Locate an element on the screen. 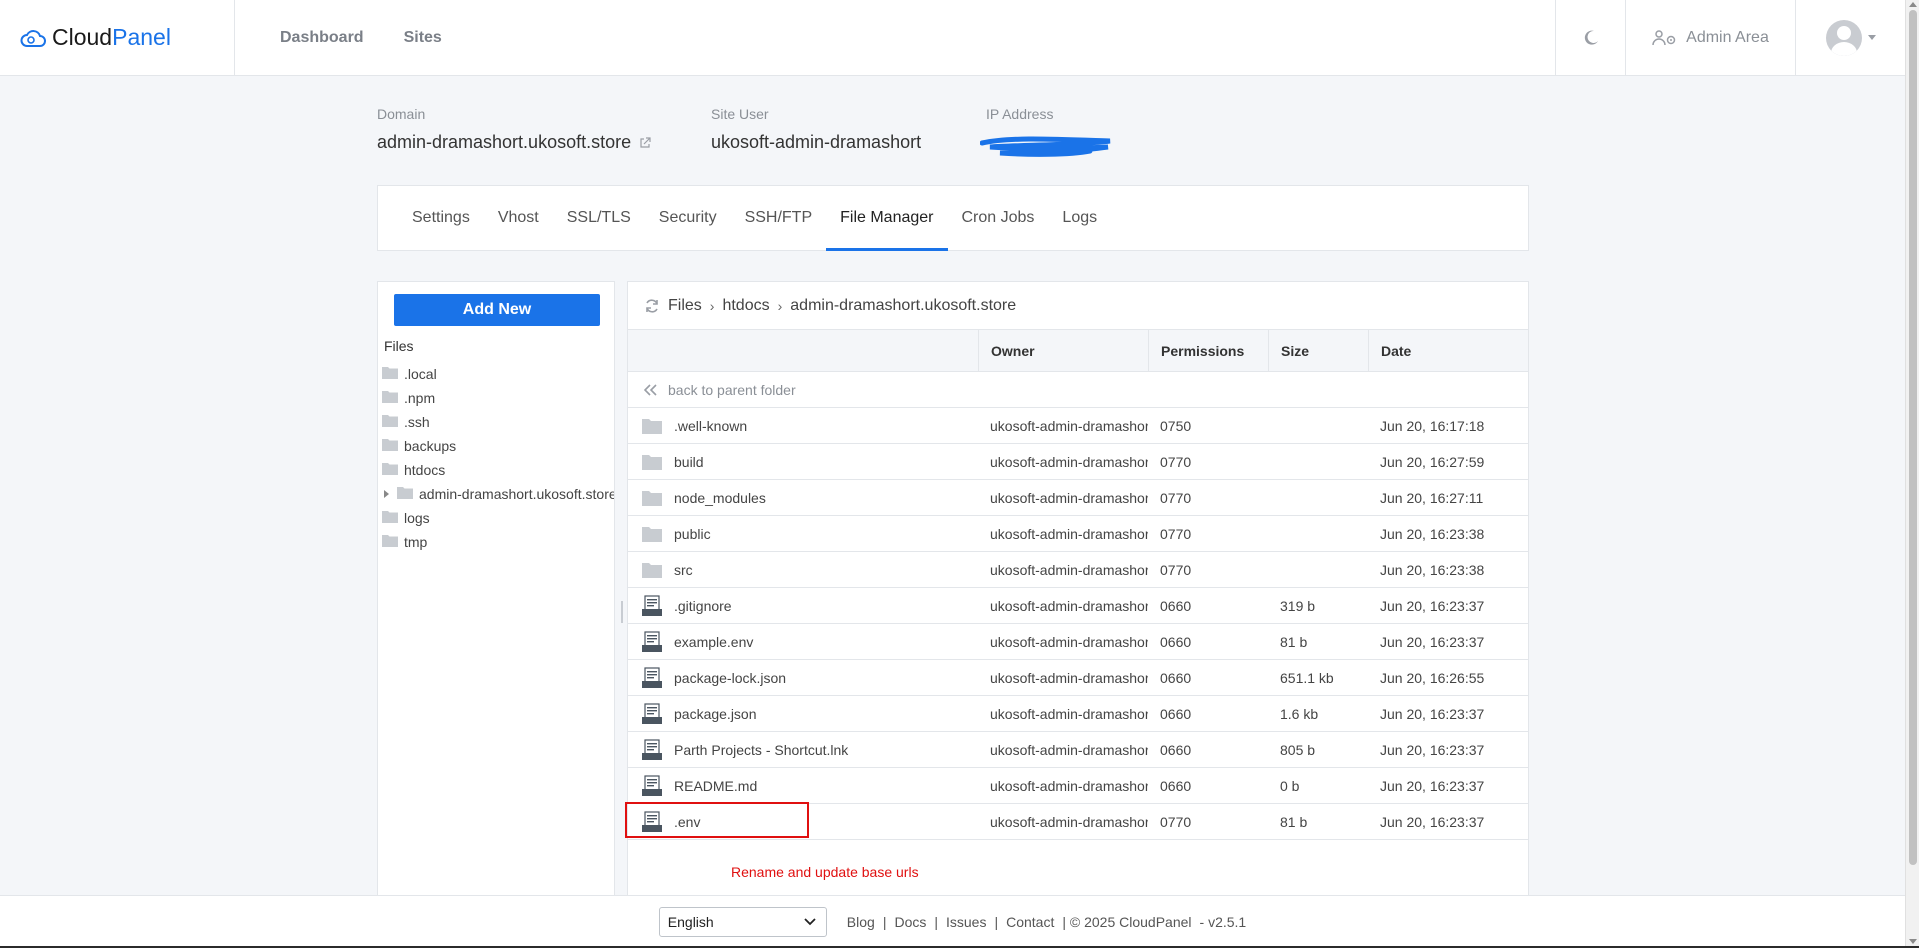 The image size is (1919, 948). cell-name: .env is located at coordinates (803, 822).